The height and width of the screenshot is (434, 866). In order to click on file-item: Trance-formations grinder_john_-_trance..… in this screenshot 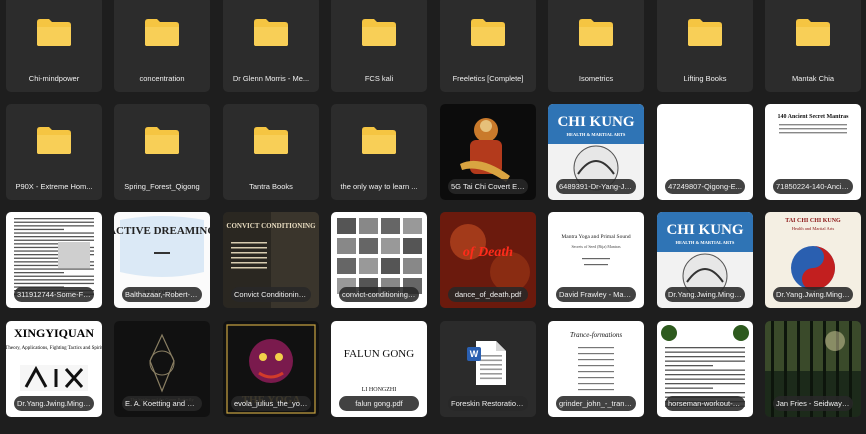, I will do `click(596, 369)`.